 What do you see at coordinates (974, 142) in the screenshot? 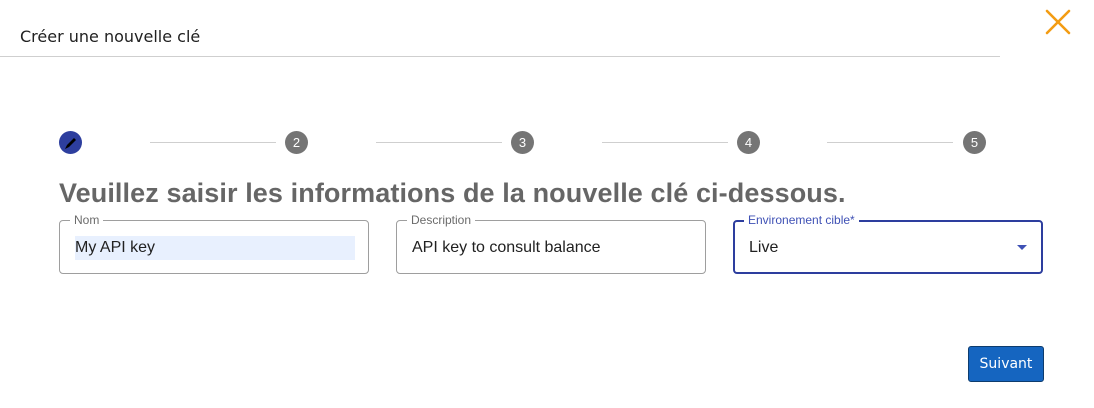
I see `step-5: 5` at bounding box center [974, 142].